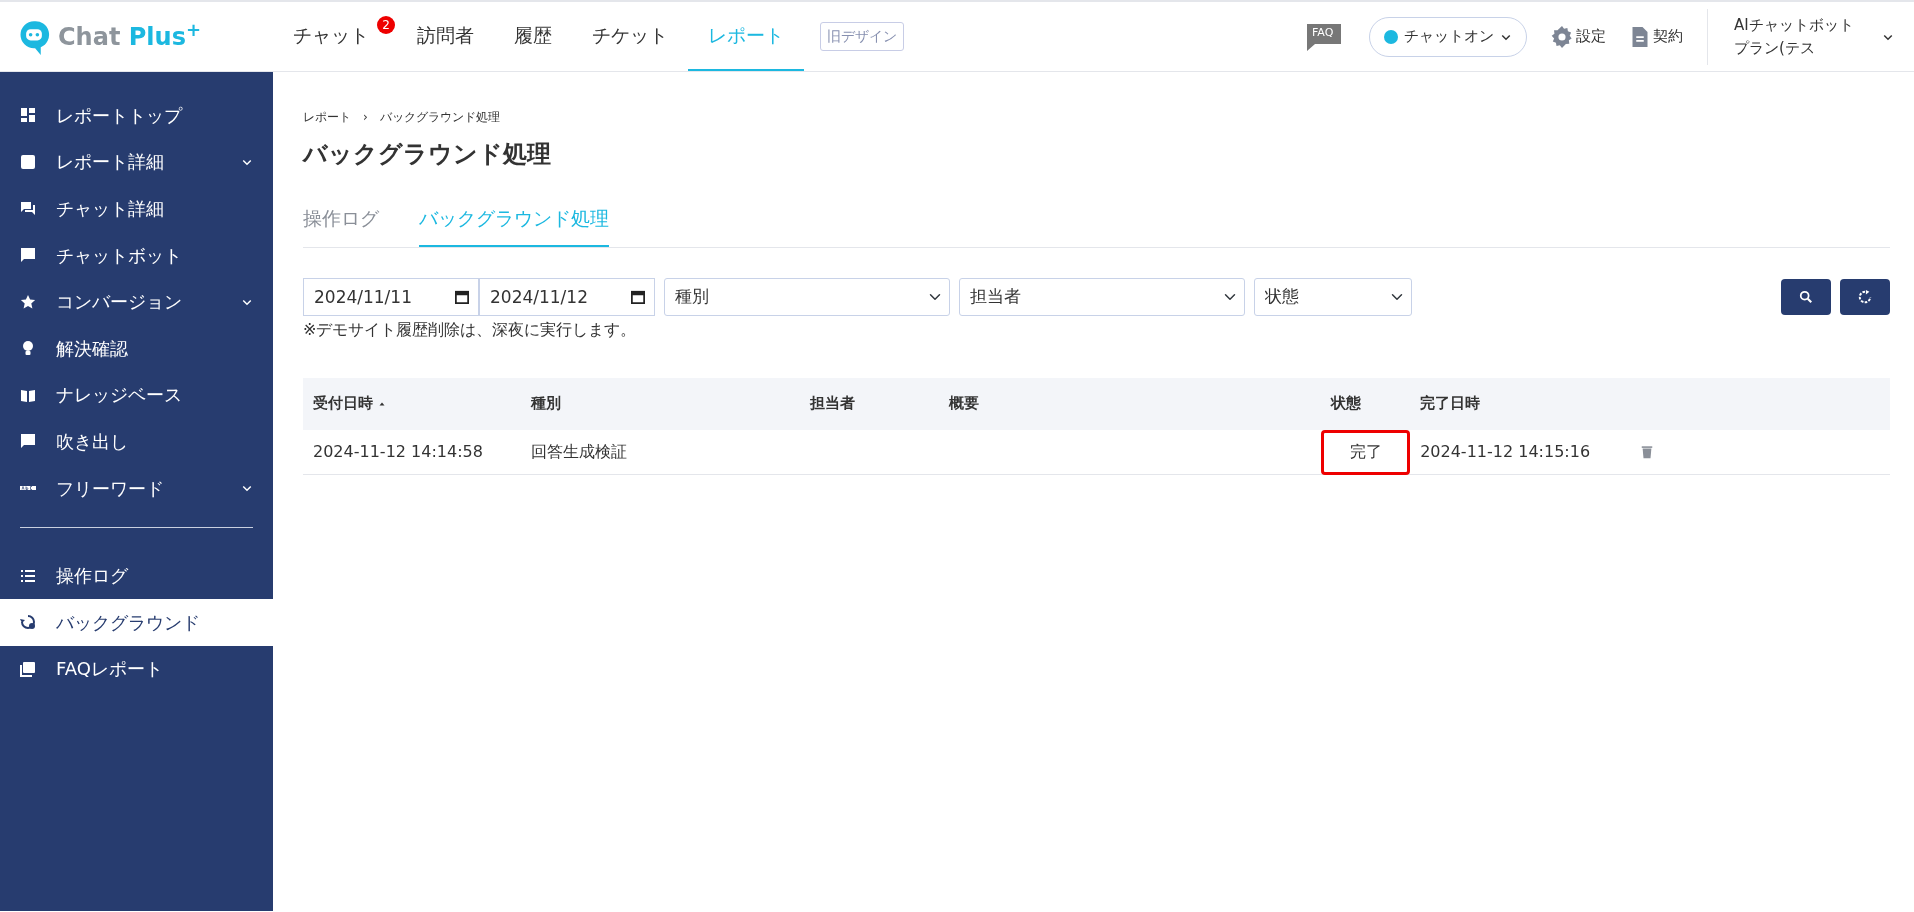 This screenshot has height=912, width=1914. I want to click on column-header: 概要, so click(1130, 403).